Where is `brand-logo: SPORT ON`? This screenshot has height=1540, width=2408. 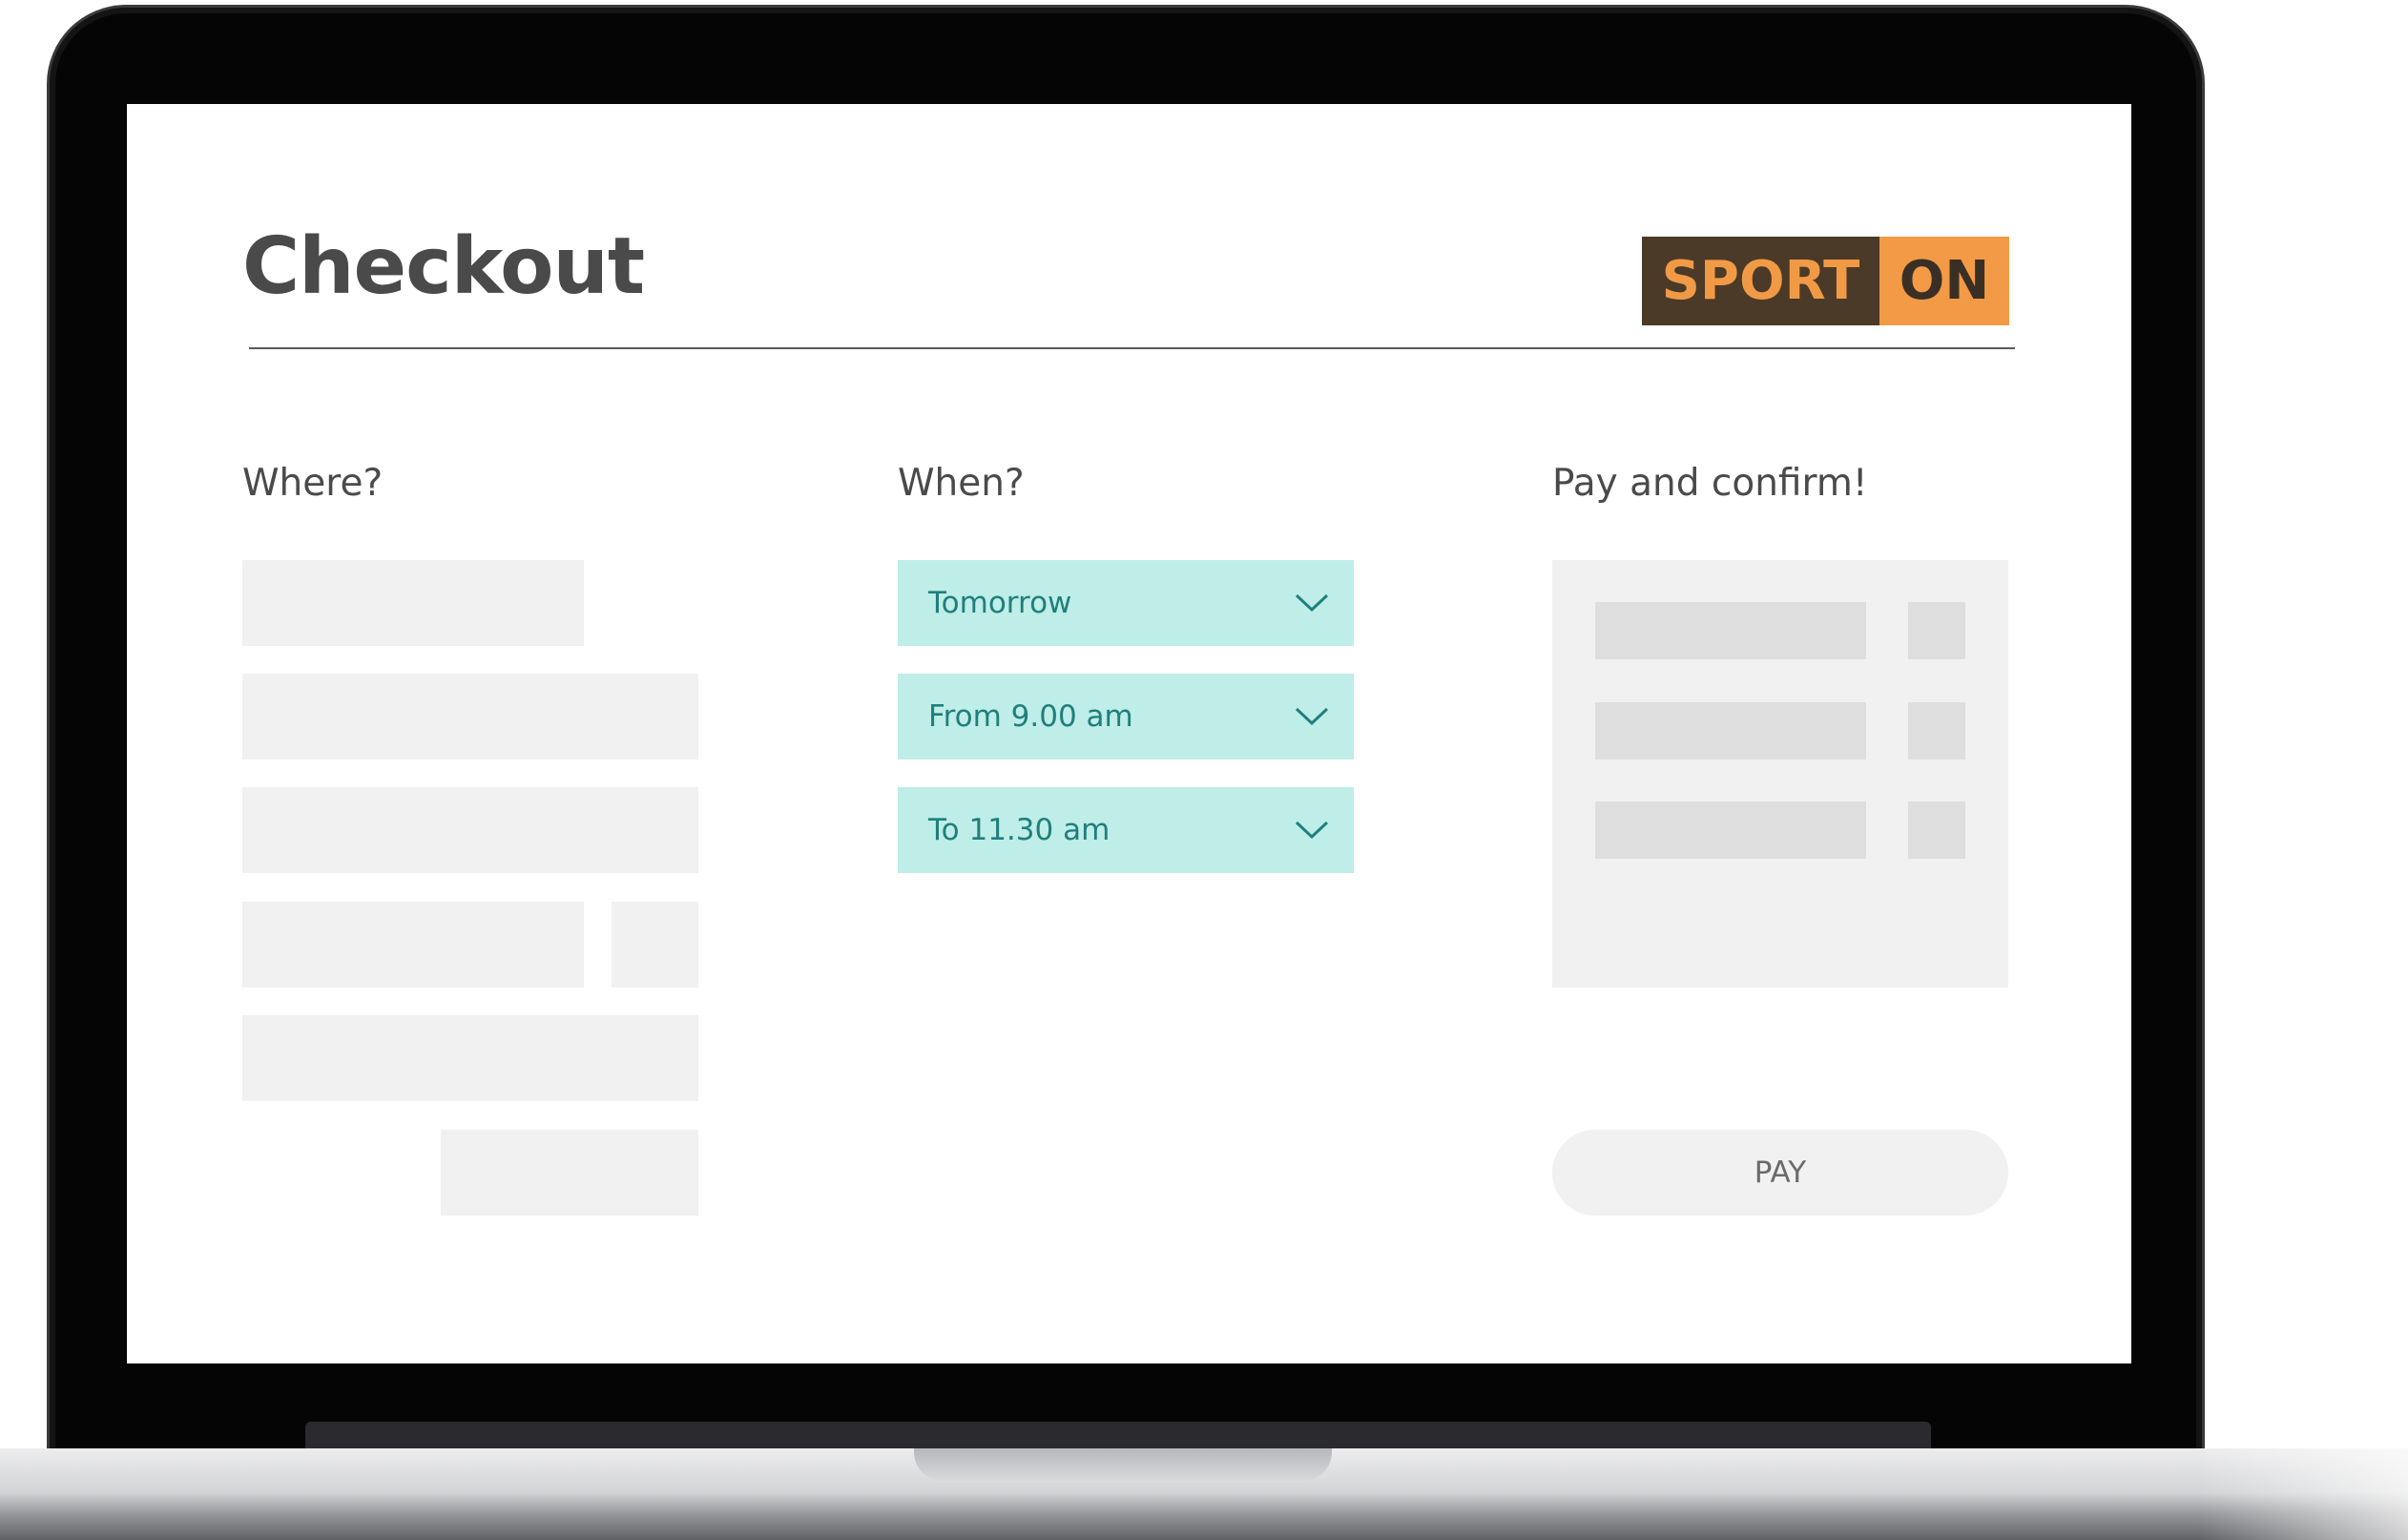 brand-logo: SPORT ON is located at coordinates (1825, 281).